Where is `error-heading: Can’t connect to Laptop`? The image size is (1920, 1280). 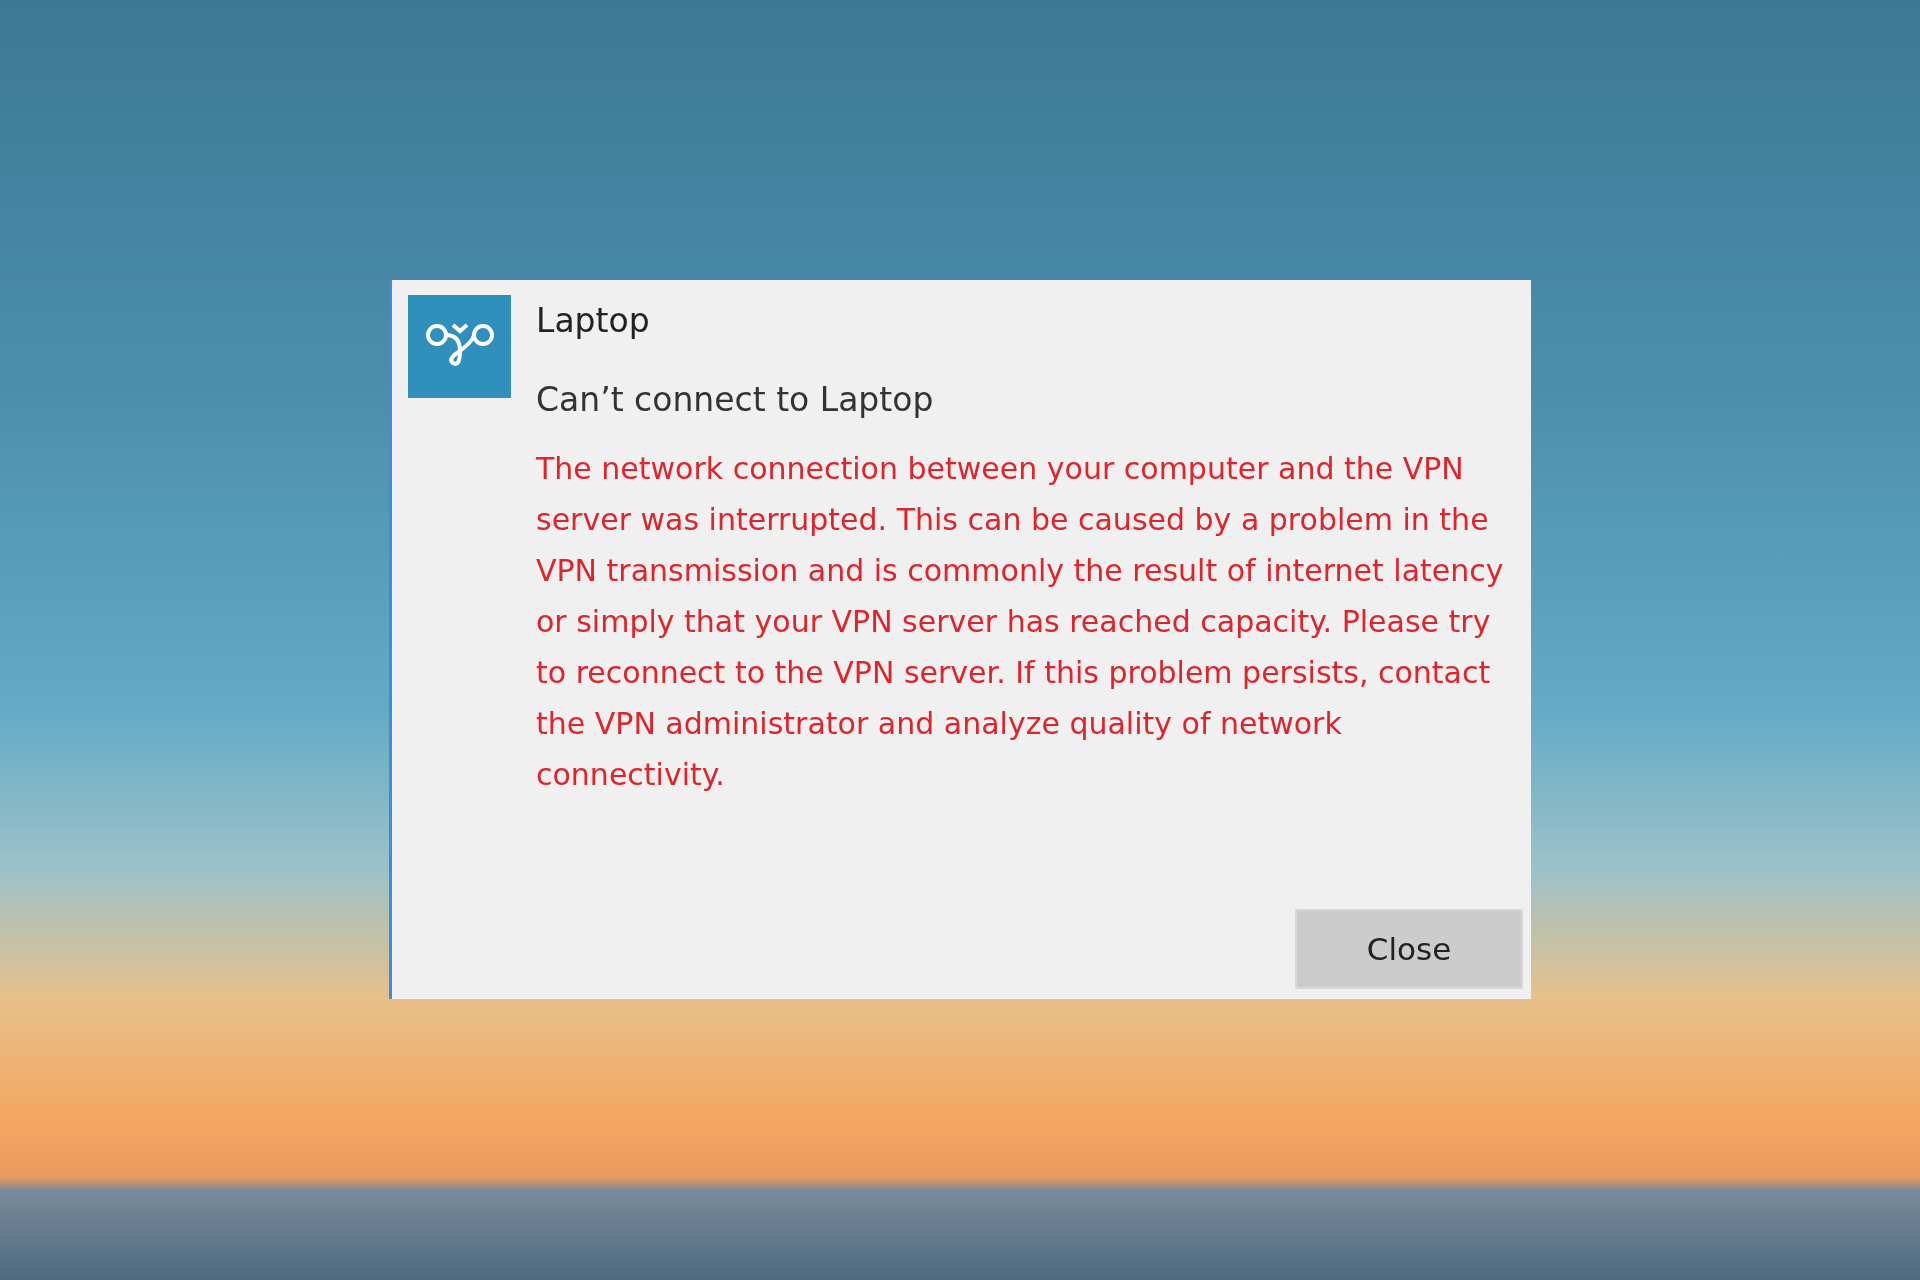 error-heading: Can’t connect to Laptop is located at coordinates (735, 399).